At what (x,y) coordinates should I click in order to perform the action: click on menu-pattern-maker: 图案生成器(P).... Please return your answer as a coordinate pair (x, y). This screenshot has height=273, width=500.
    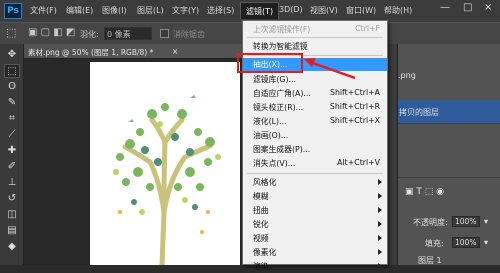
    Looking at the image, I should click on (315, 149).